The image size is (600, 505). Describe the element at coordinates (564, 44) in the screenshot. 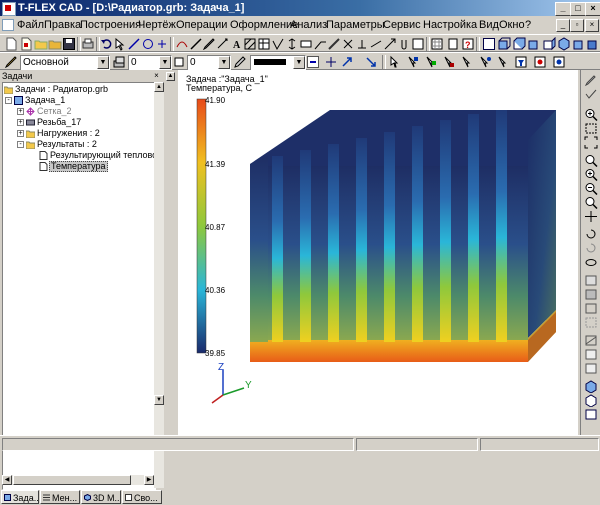

I see `view-iso-icon` at that location.